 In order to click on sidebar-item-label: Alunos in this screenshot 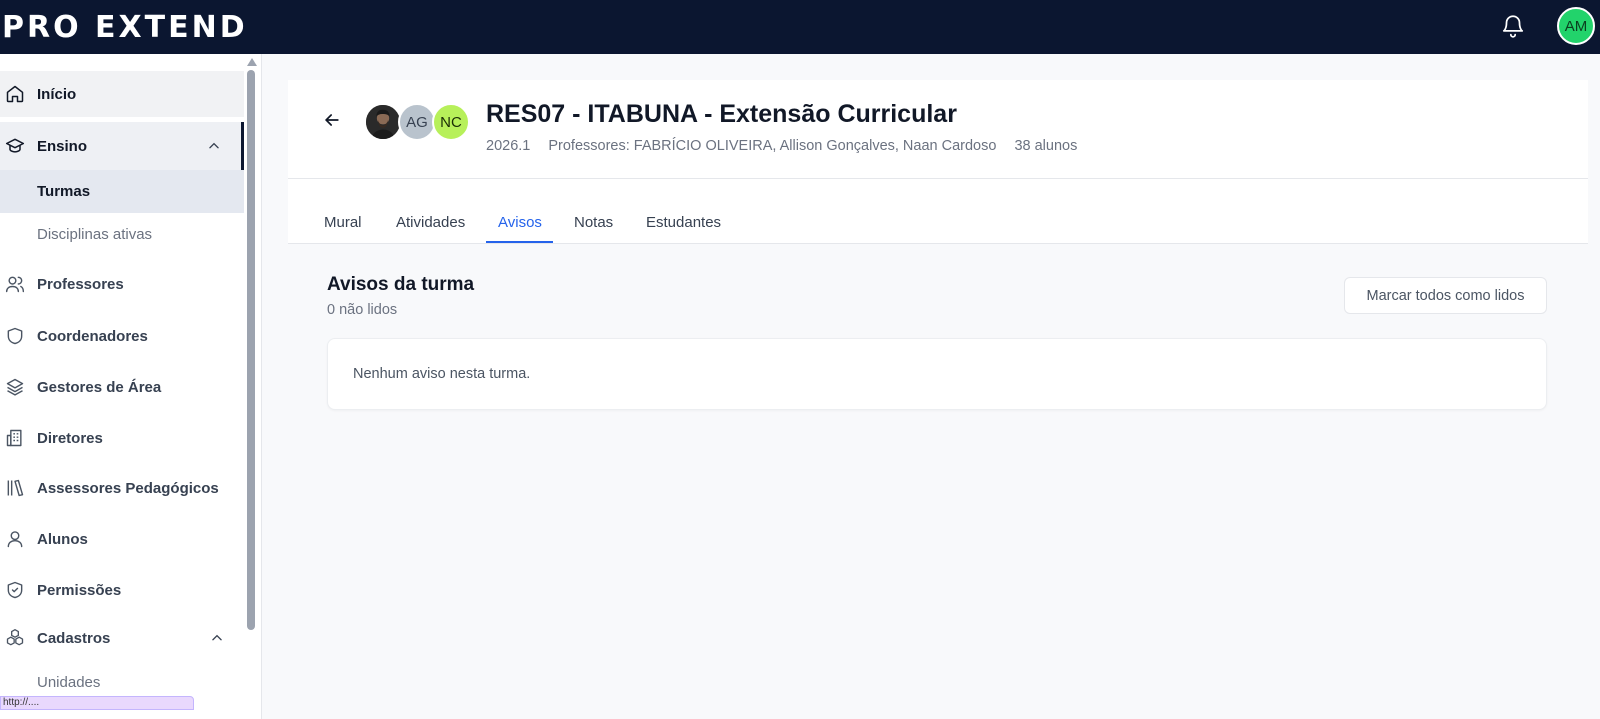, I will do `click(62, 539)`.